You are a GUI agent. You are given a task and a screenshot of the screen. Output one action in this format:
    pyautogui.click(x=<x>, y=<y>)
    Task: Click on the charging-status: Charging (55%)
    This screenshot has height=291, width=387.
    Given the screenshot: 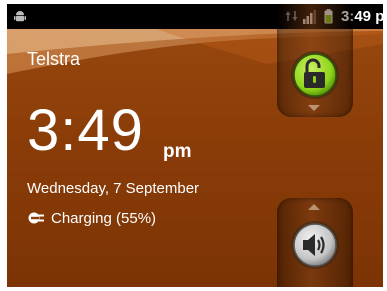 What is the action you would take?
    pyautogui.click(x=91, y=218)
    